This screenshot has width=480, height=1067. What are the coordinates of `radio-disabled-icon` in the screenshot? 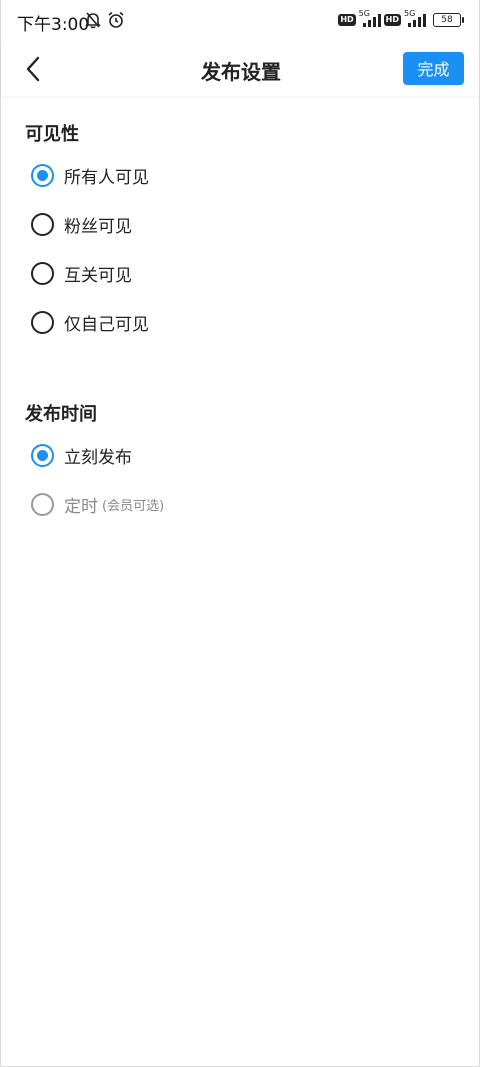 It's located at (42, 504).